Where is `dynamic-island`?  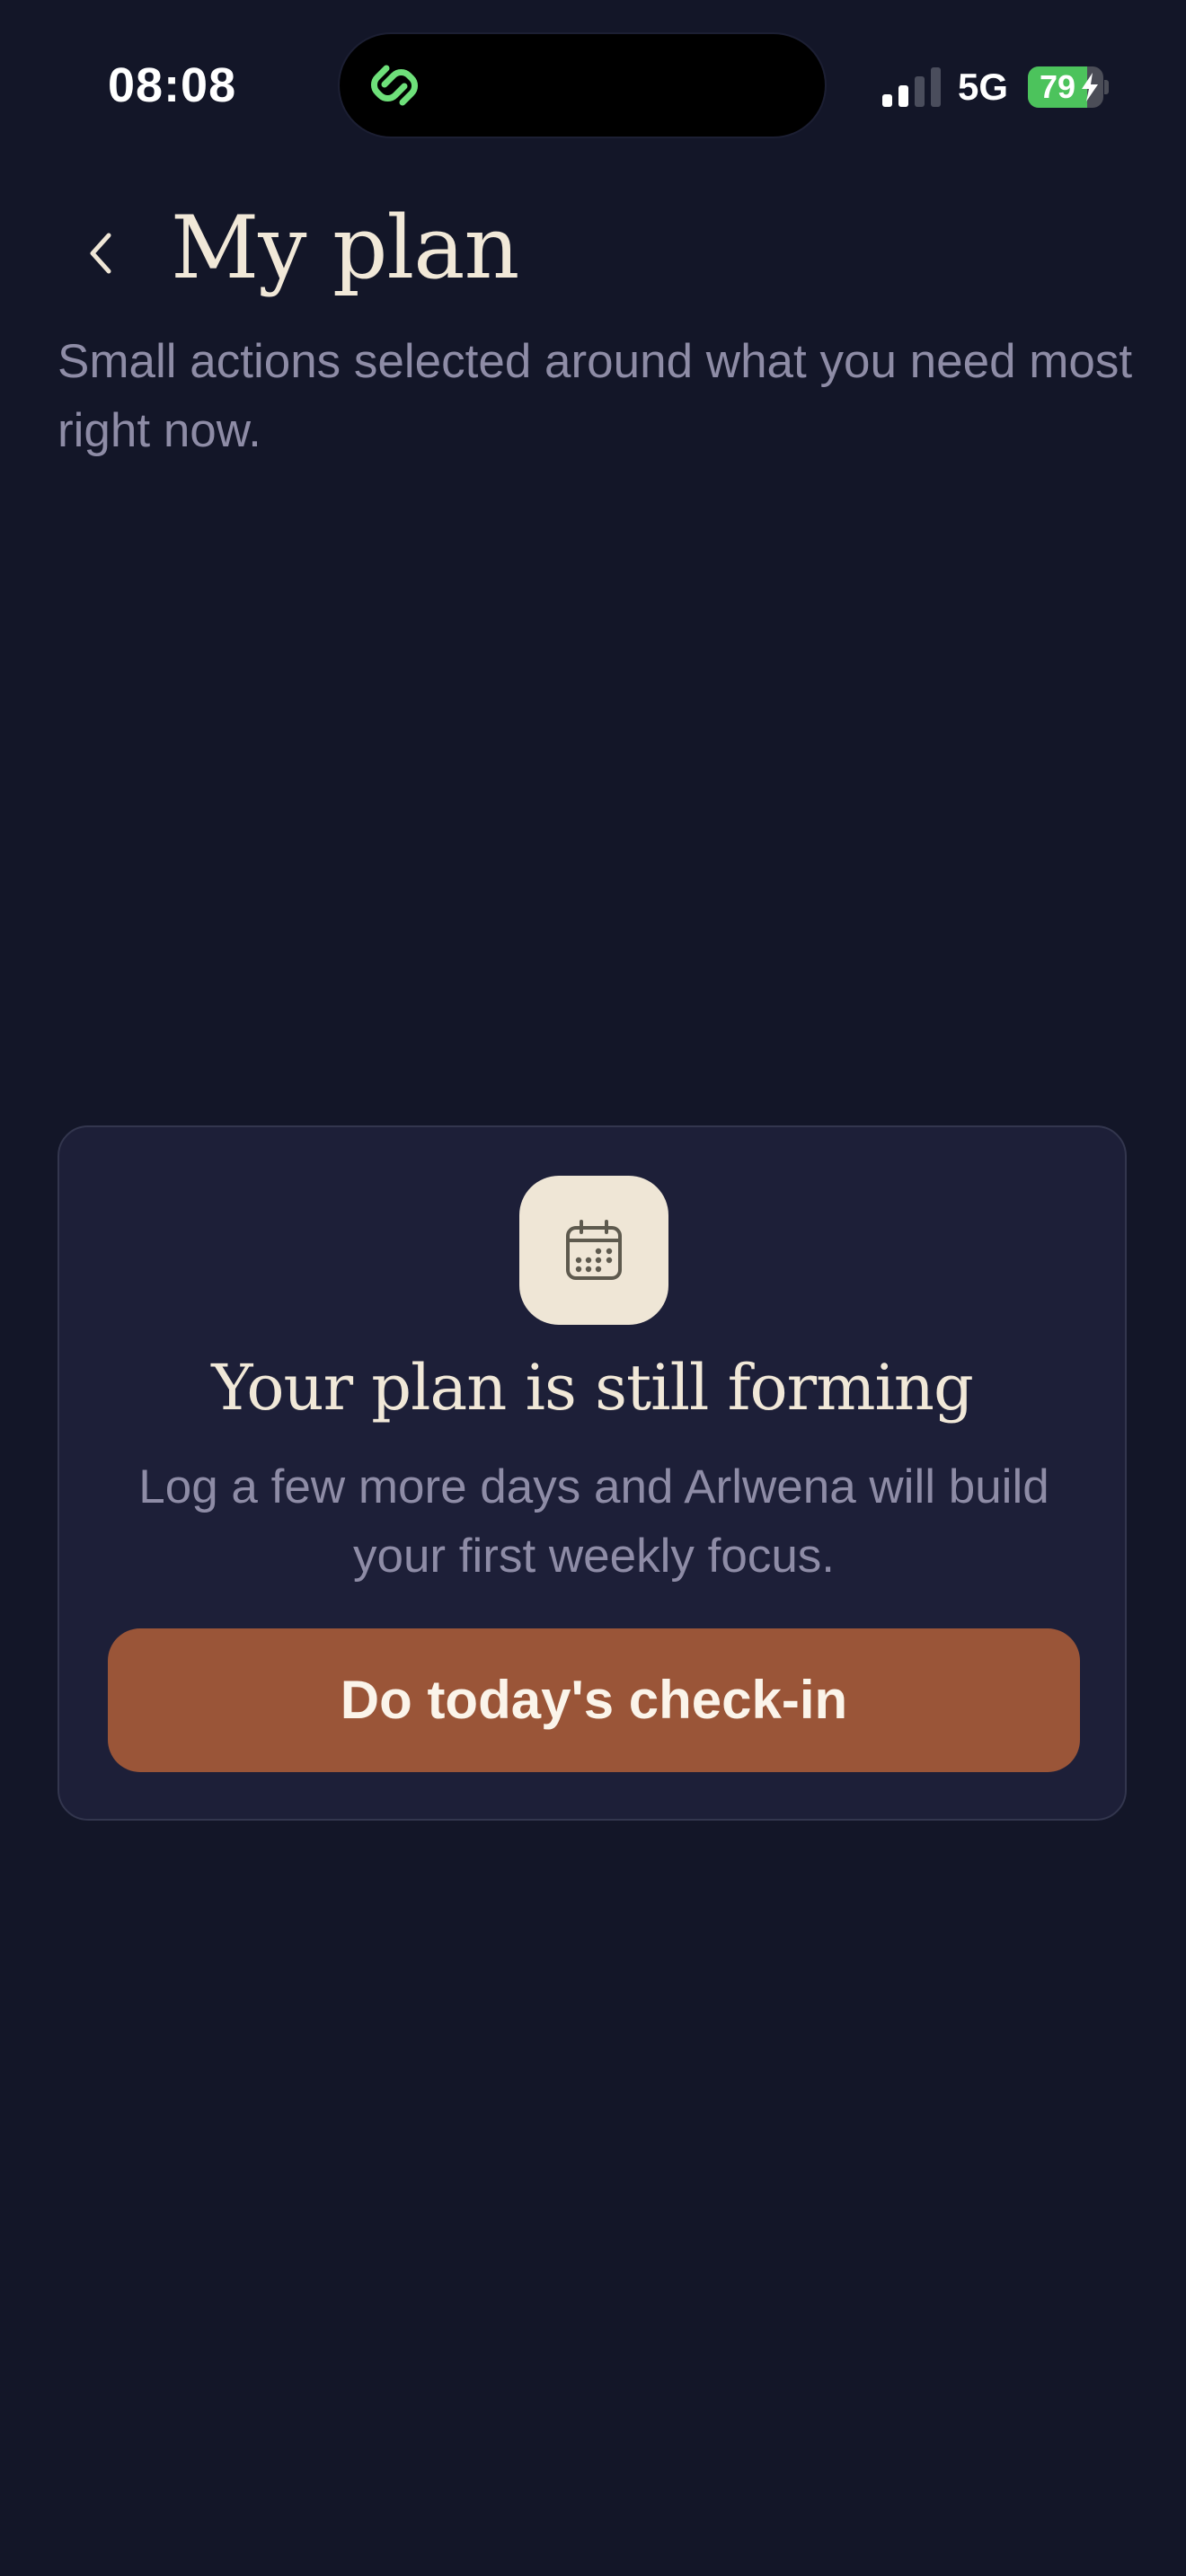
dynamic-island is located at coordinates (582, 85).